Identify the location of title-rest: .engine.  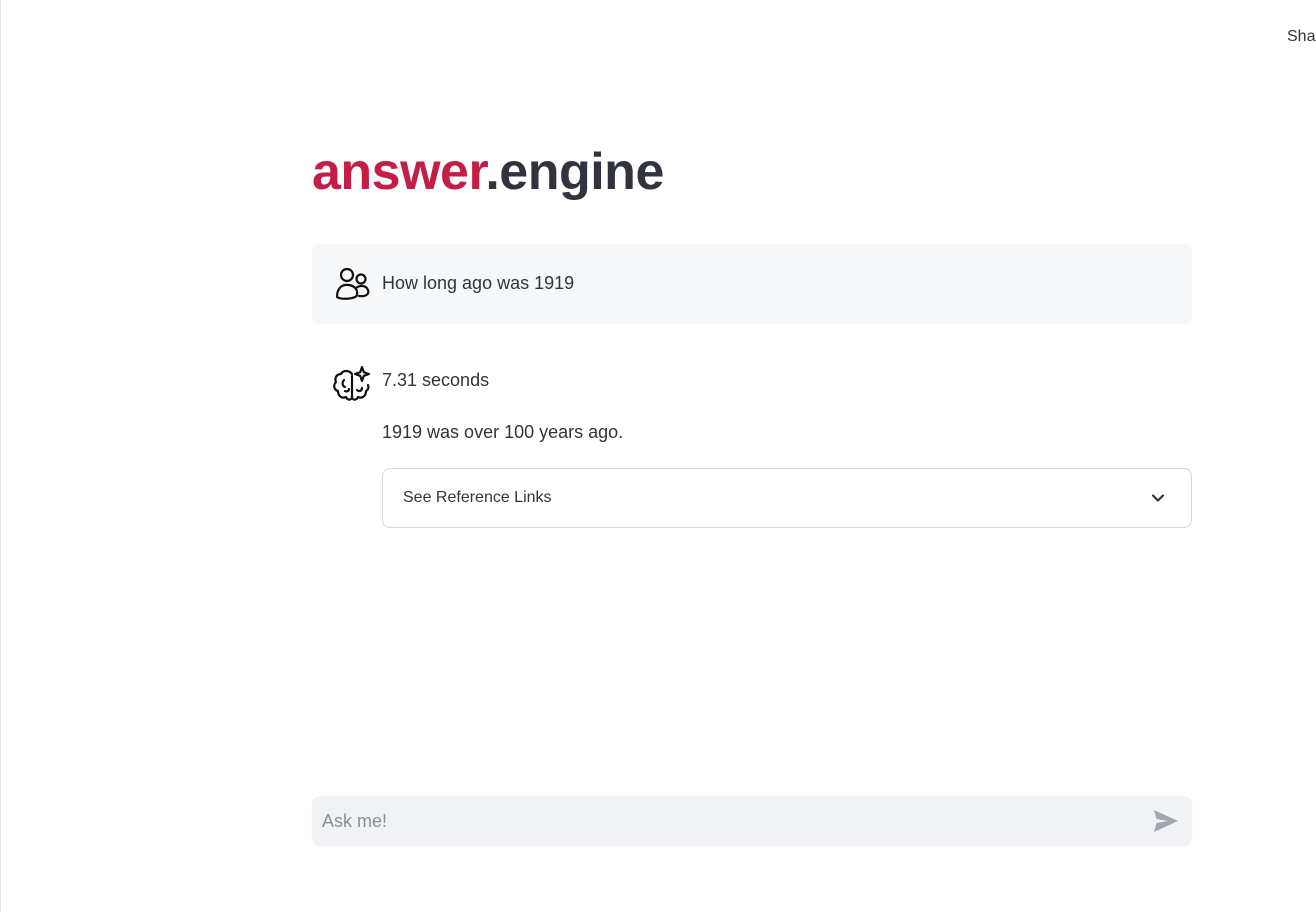
(574, 172).